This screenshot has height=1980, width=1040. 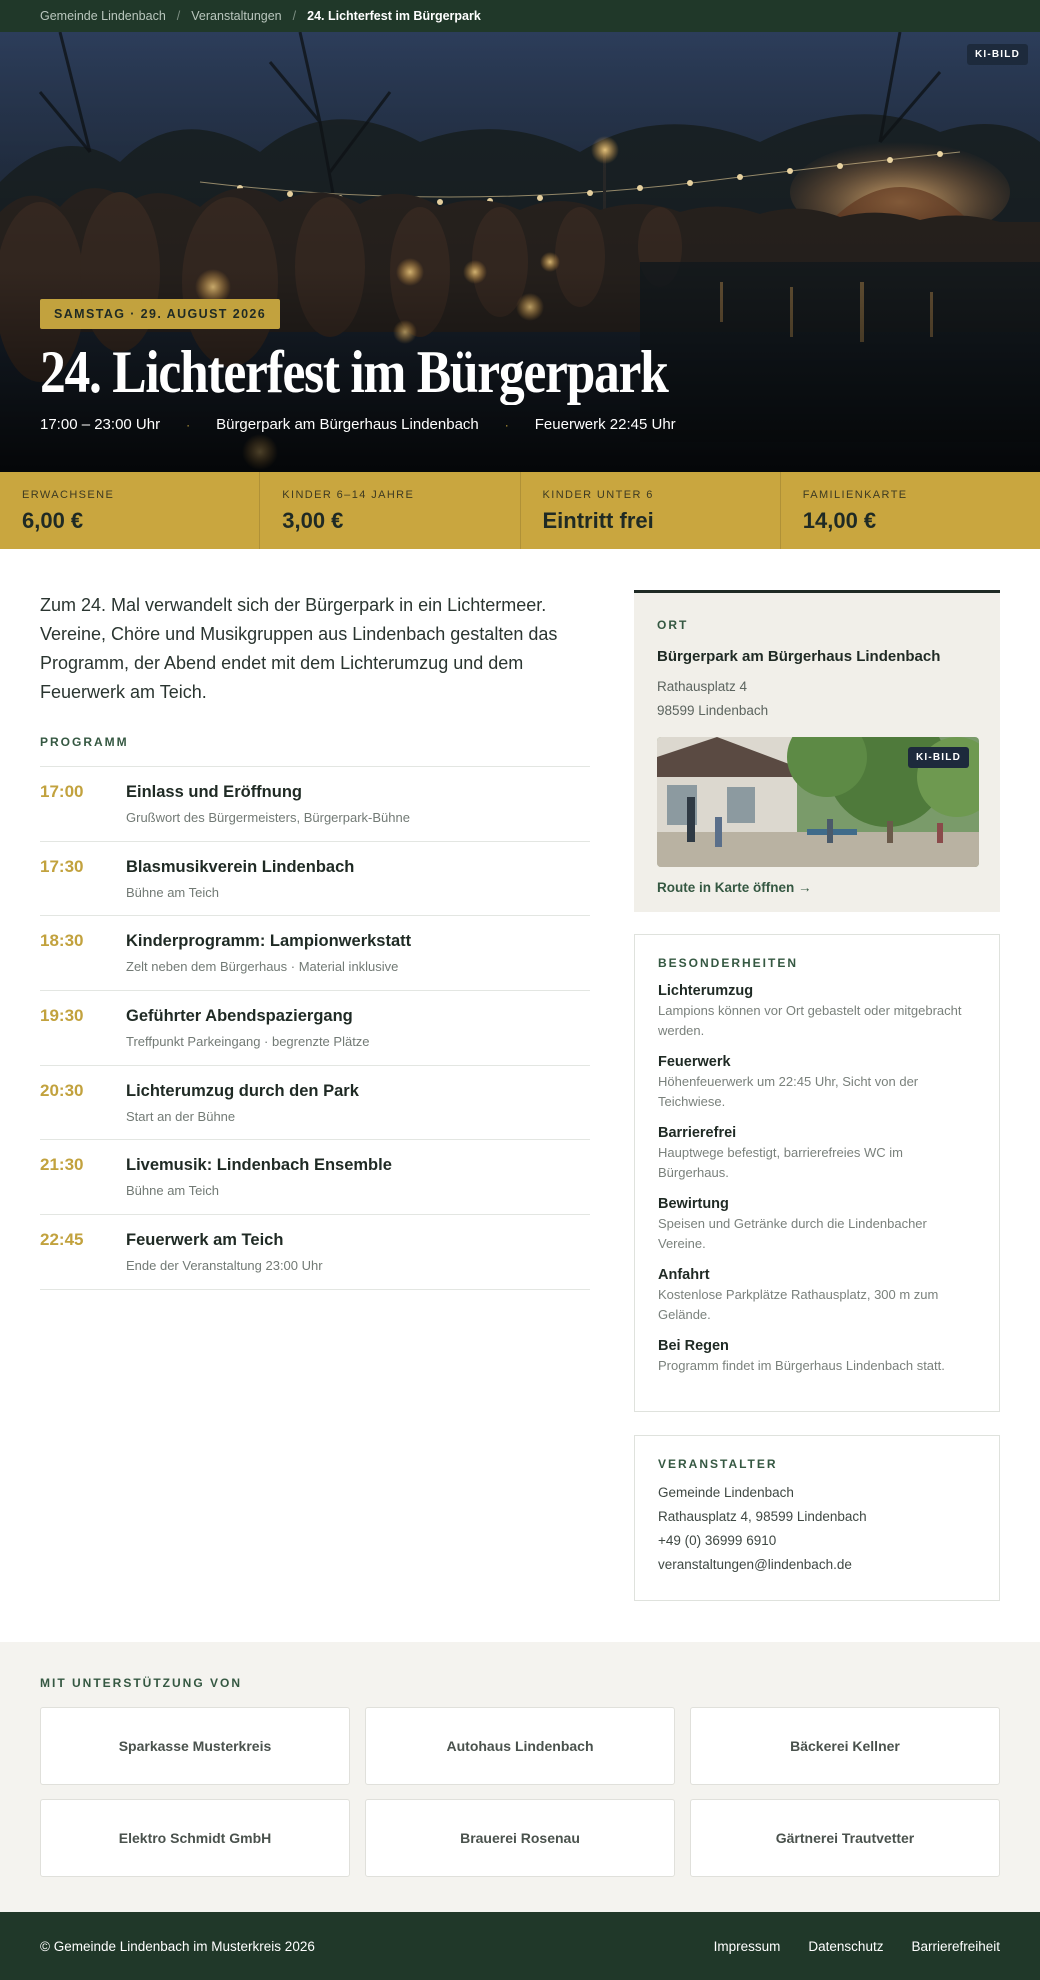 What do you see at coordinates (62, 1090) in the screenshot?
I see `program-time: 20:30` at bounding box center [62, 1090].